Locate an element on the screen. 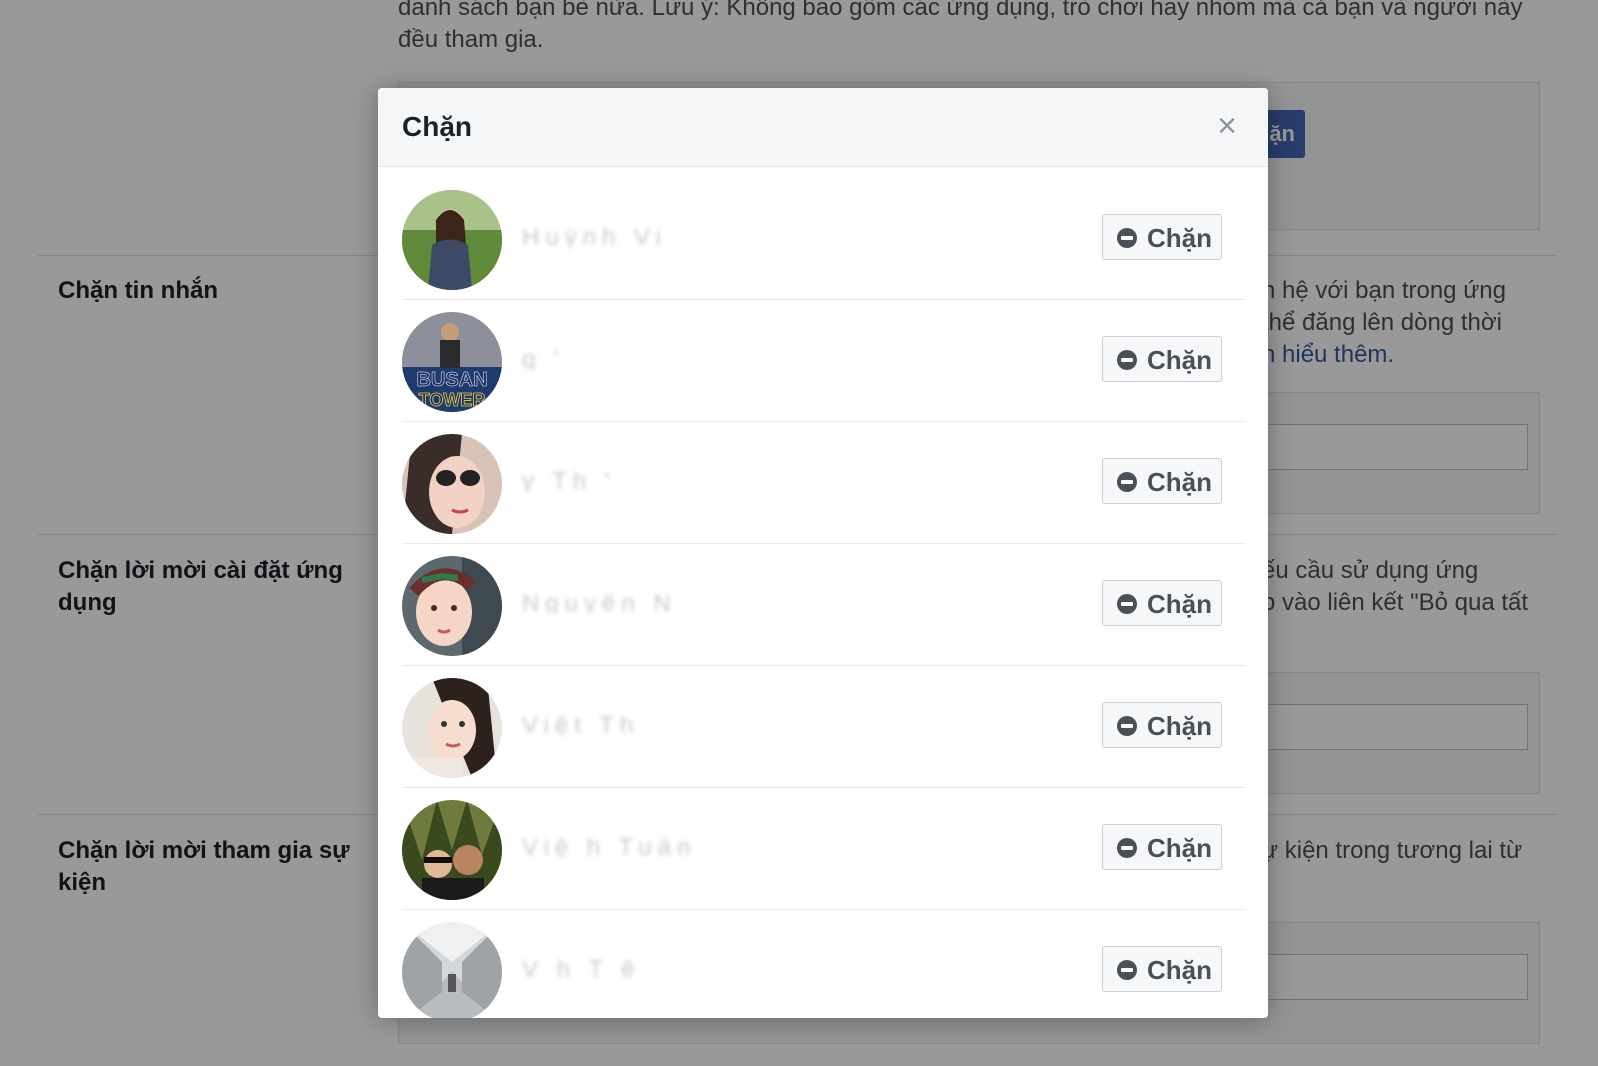  list-item: Việt Th Chặn is located at coordinates (824, 727).